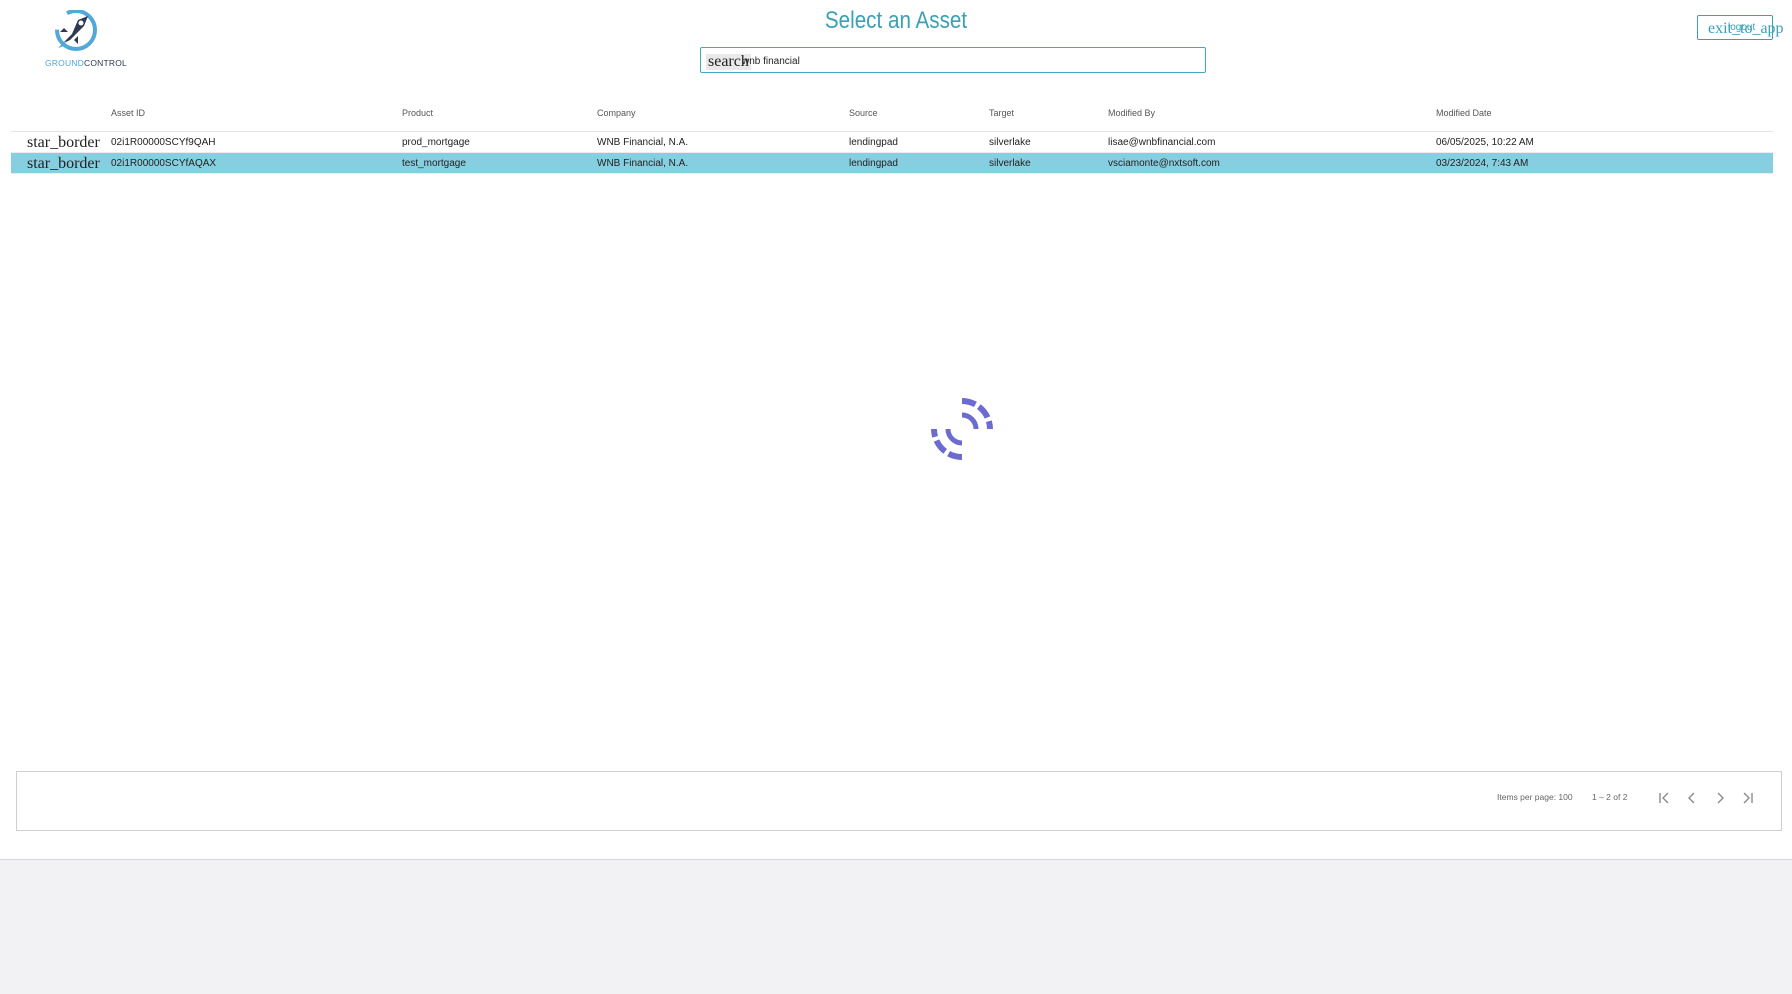 This screenshot has height=994, width=1792. I want to click on page-range-label: 1 – 2 of 2, so click(1610, 797).